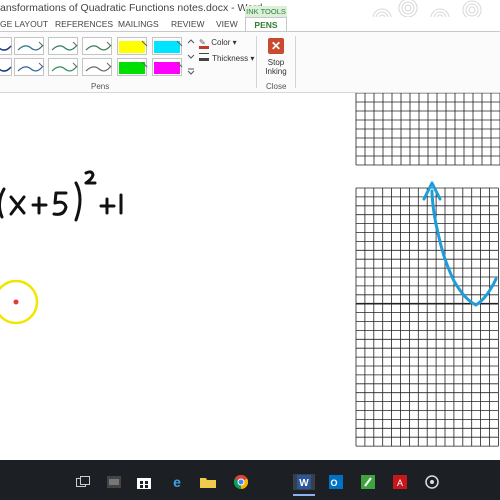  I want to click on color-option: ✎ Color ▾, so click(218, 43).